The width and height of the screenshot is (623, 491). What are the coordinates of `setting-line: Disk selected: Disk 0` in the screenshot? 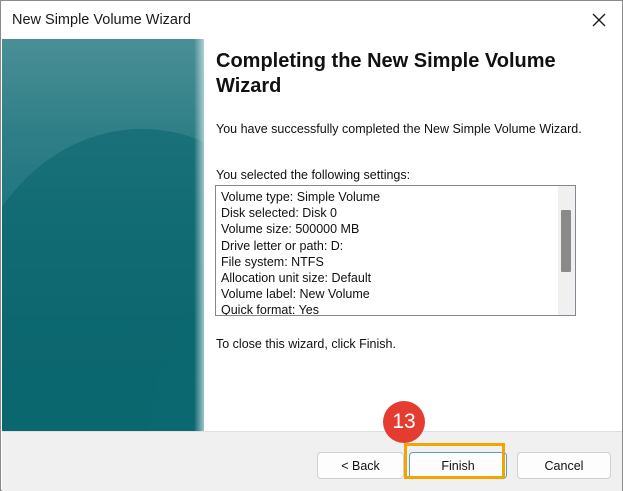 It's located at (279, 213).